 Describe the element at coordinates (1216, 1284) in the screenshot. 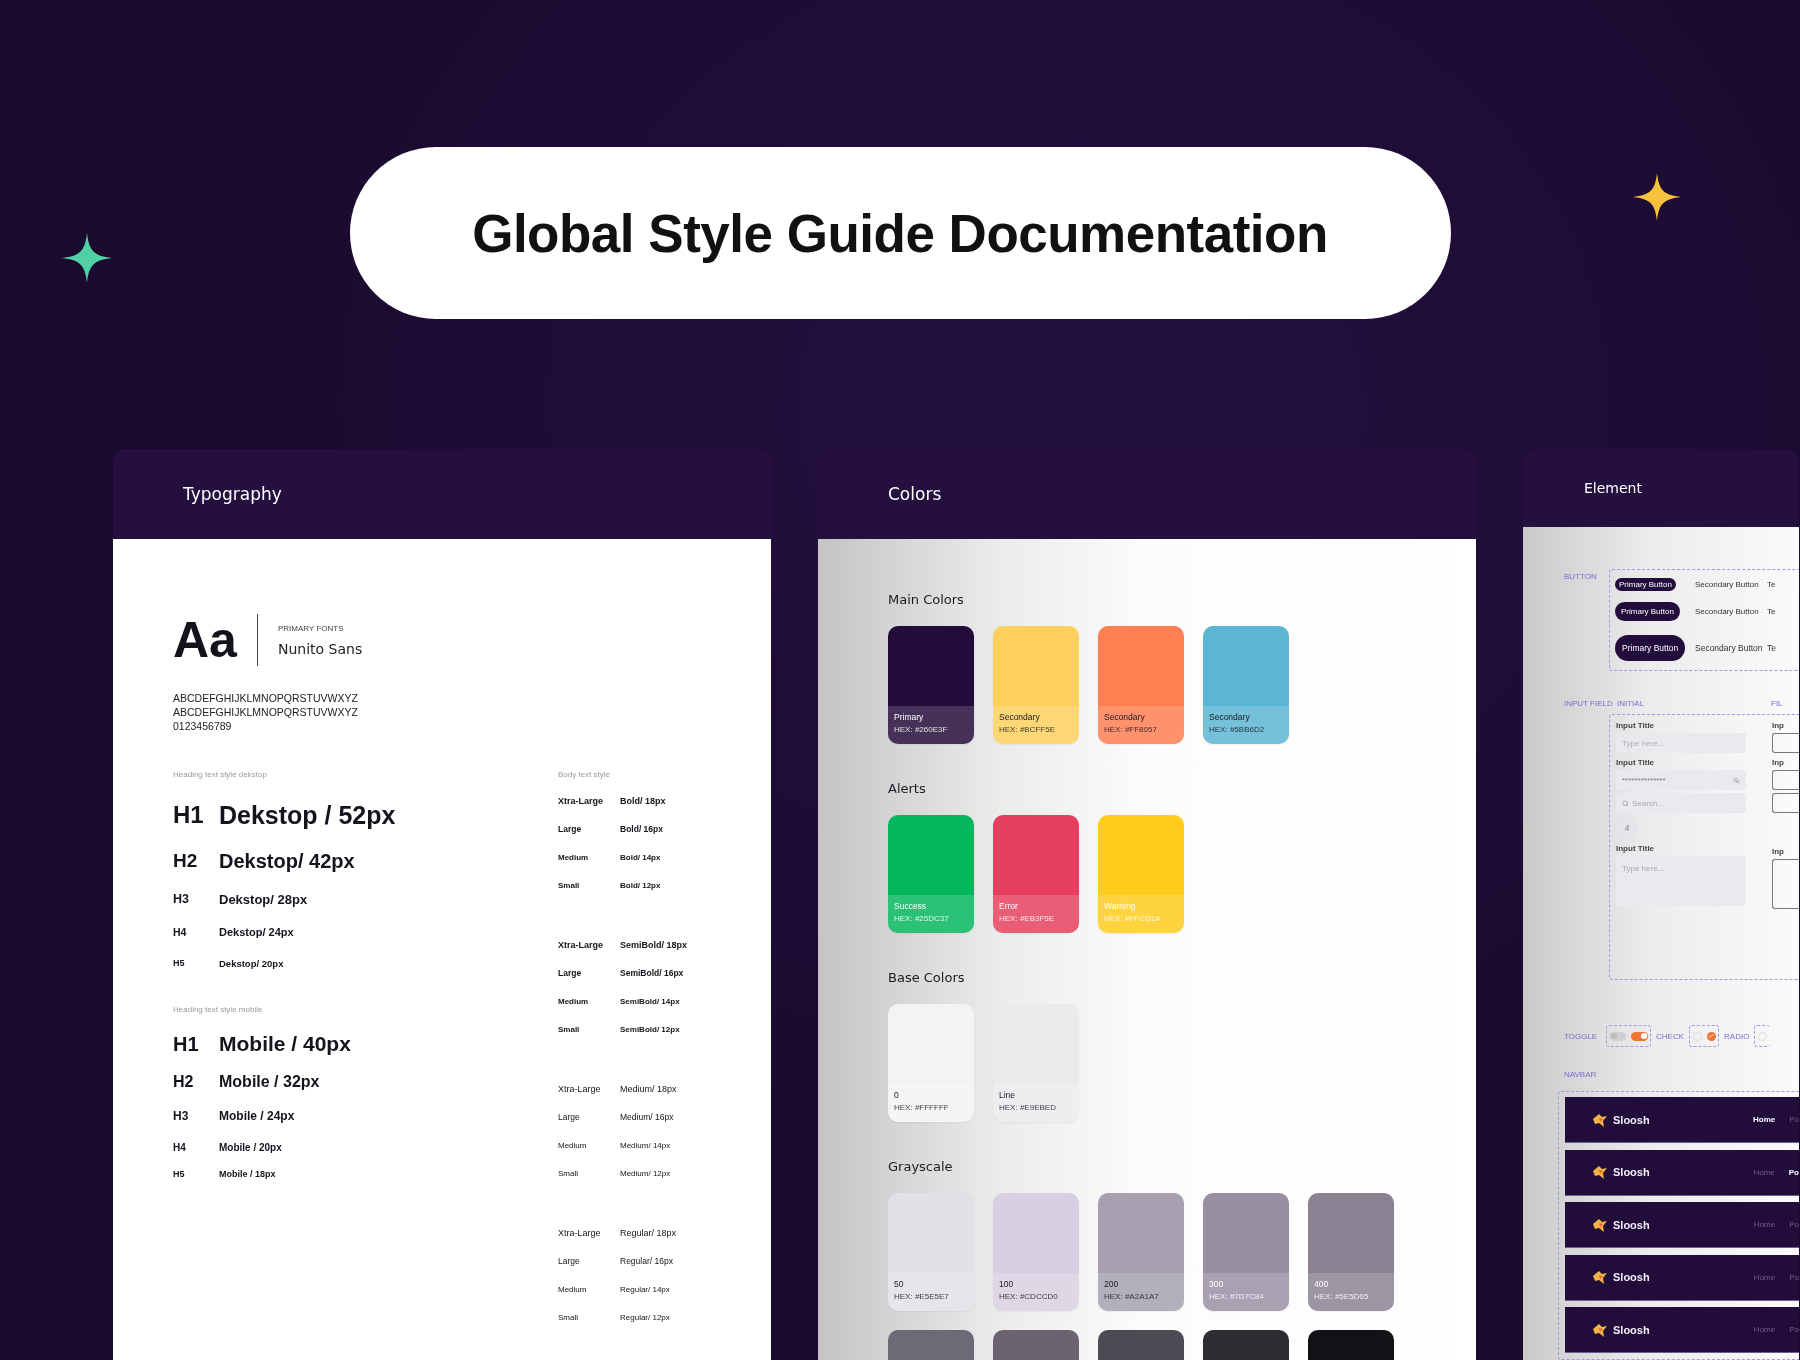

I see `swatch-name: 300` at that location.